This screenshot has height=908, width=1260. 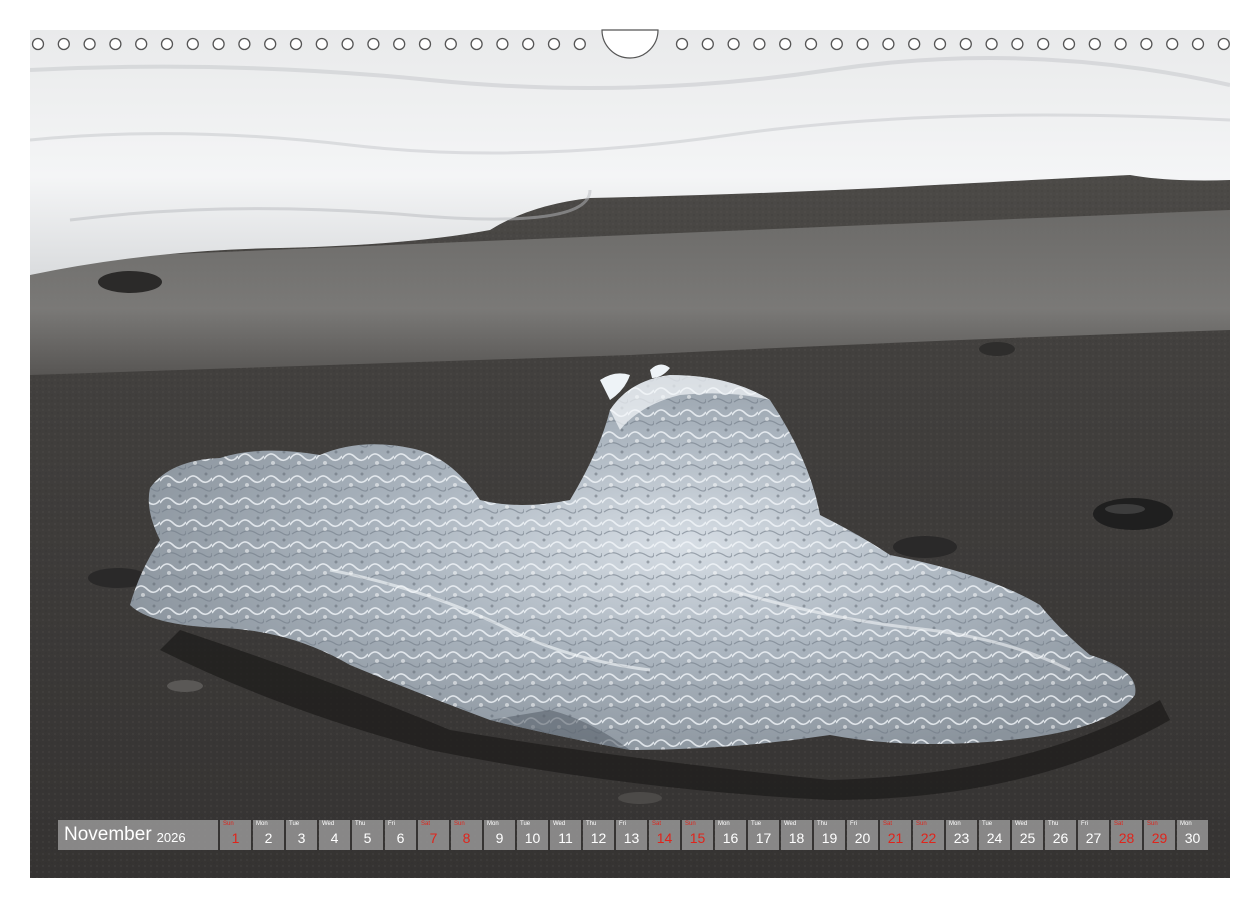 I want to click on day-number: 29, so click(x=1159, y=838).